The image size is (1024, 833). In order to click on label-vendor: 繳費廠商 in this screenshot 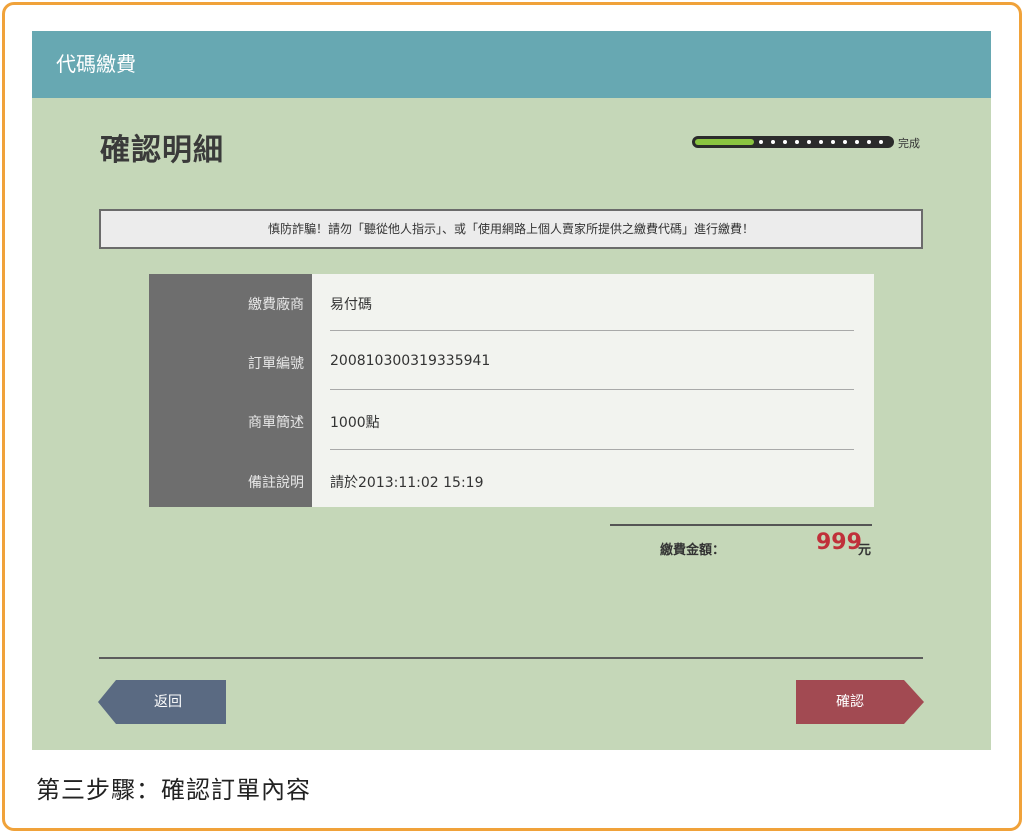, I will do `click(276, 305)`.